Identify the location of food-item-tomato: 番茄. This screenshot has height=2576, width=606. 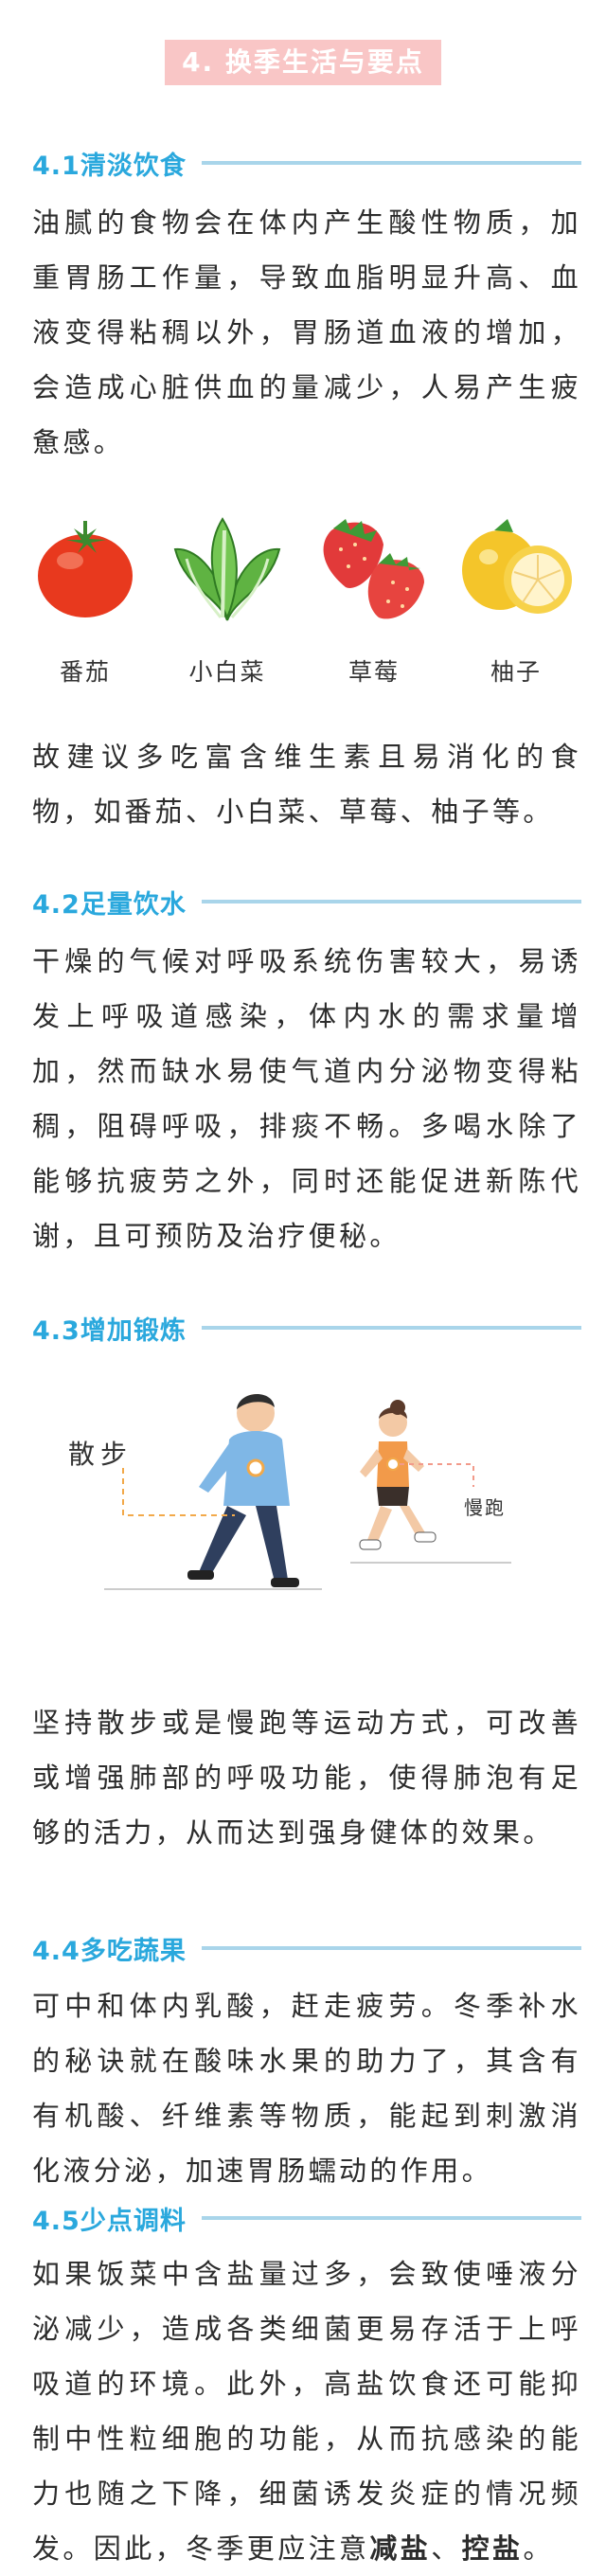
(85, 599).